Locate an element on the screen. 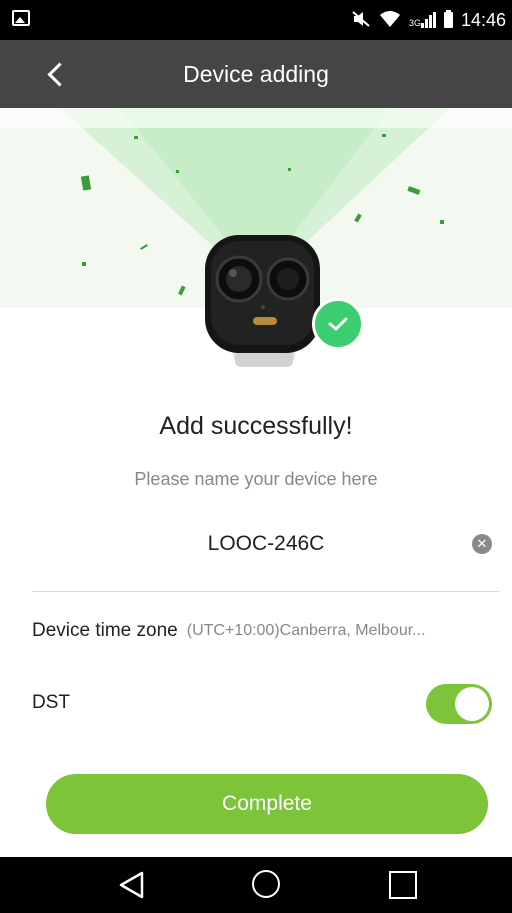  toggle-knob is located at coordinates (472, 704).